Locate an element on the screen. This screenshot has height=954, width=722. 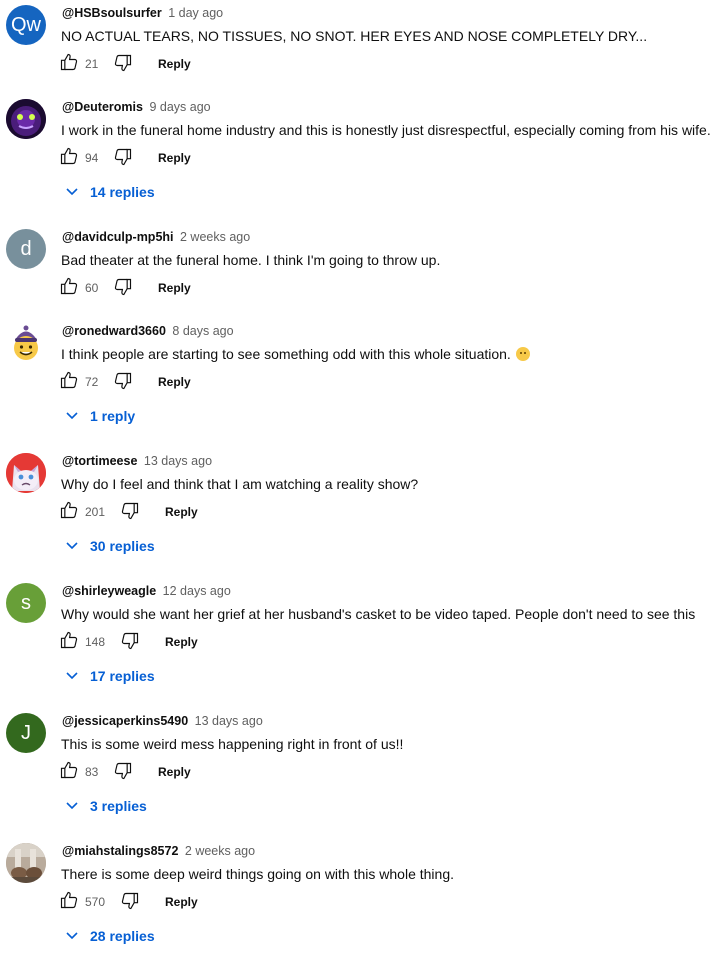
comment-header: @davidculp-mp5hi 2 weeks ago is located at coordinates (156, 237).